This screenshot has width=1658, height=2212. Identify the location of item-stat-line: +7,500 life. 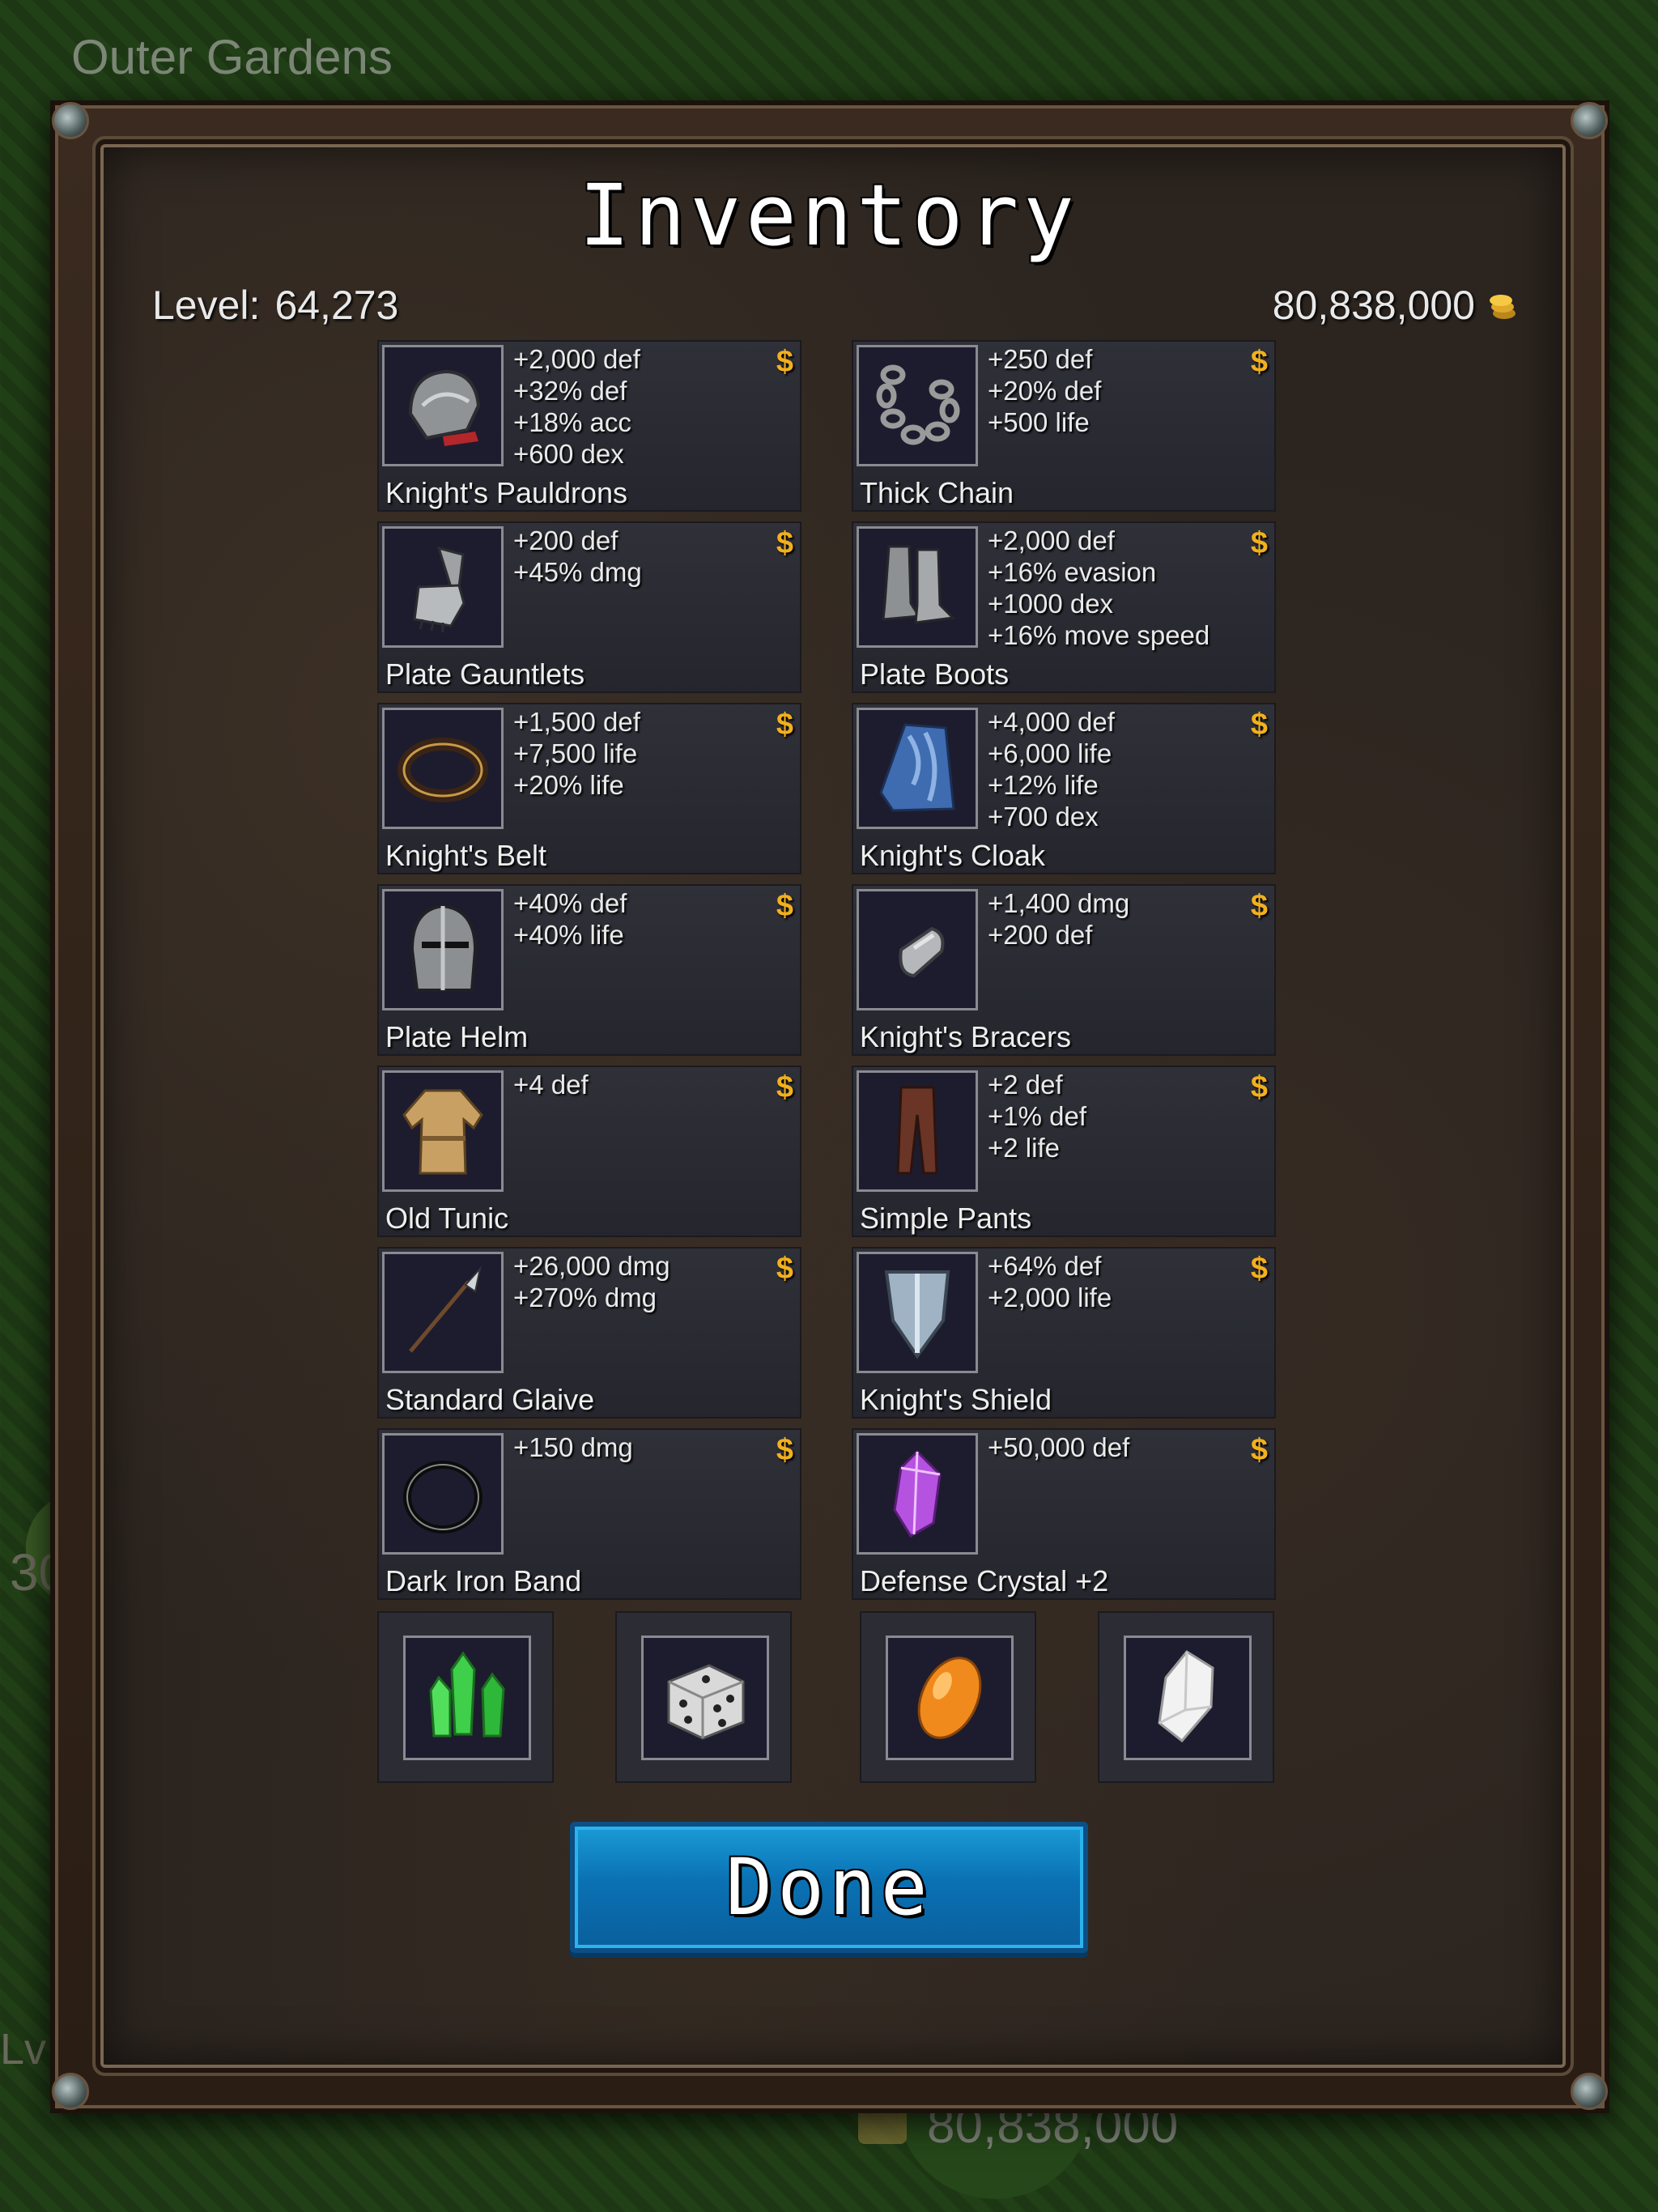
(575, 753).